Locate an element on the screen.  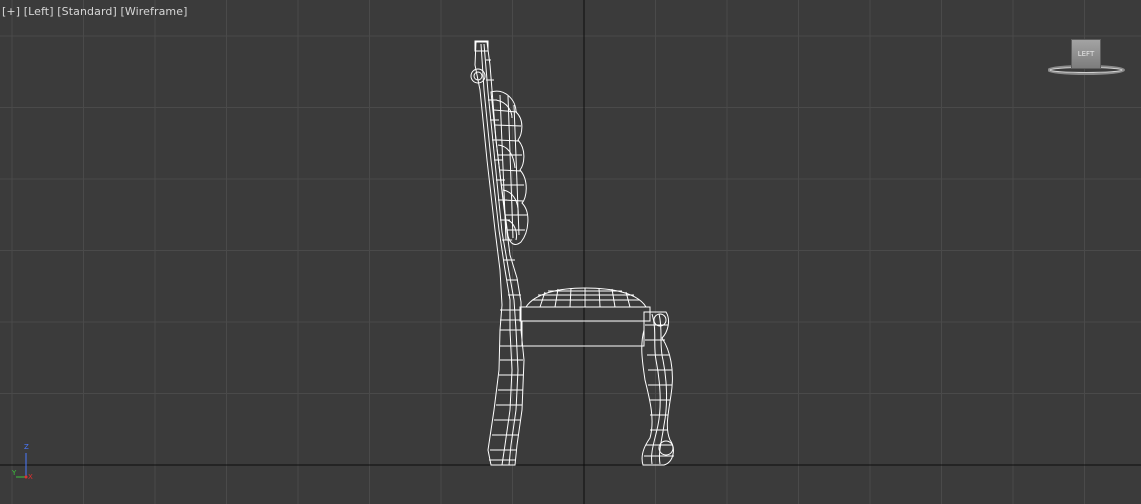
viewport-label: [+] [Left] [Standard] [Wireframe] is located at coordinates (95, 11).